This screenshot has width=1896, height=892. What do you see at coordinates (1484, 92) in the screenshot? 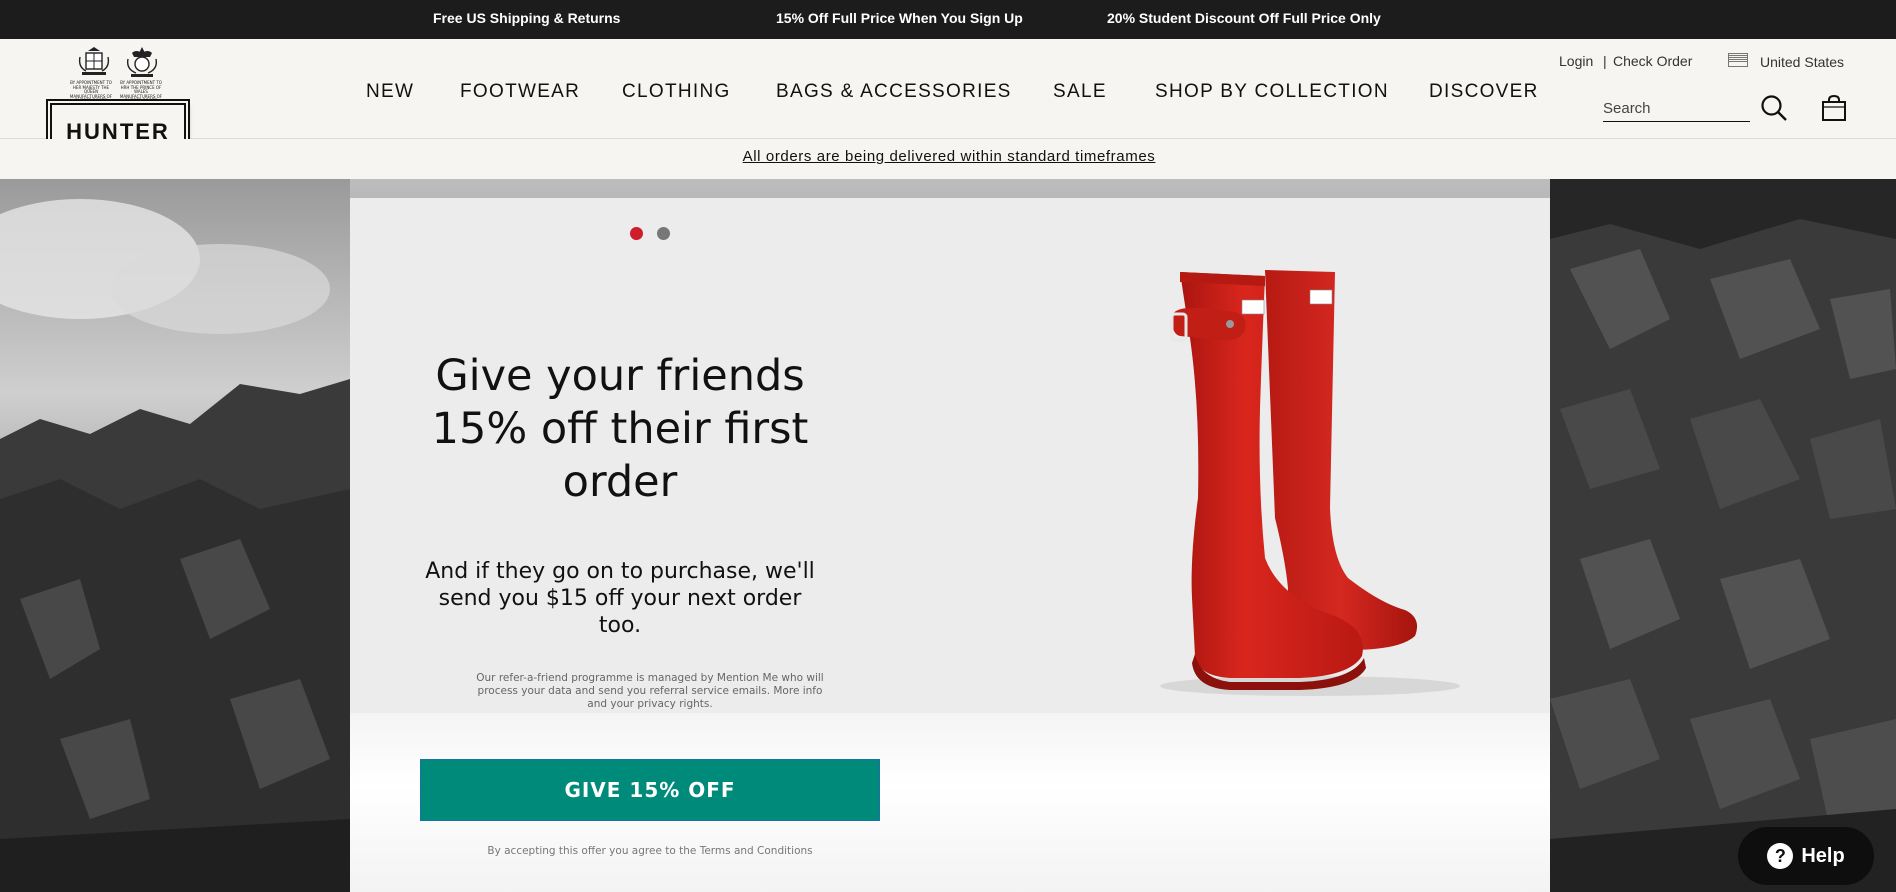
I see `nav-discover: DISCOVER` at bounding box center [1484, 92].